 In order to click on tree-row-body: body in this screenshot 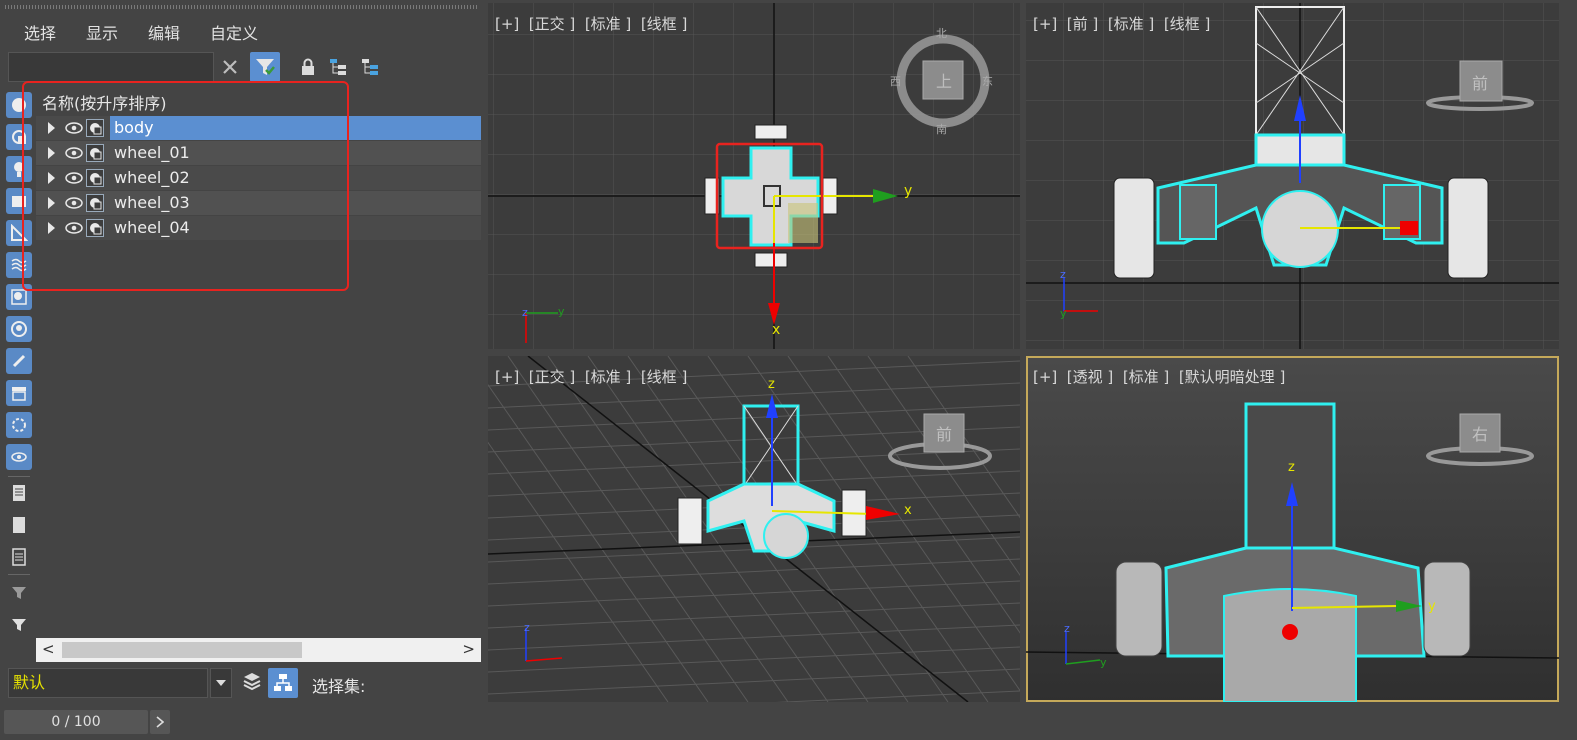, I will do `click(258, 128)`.